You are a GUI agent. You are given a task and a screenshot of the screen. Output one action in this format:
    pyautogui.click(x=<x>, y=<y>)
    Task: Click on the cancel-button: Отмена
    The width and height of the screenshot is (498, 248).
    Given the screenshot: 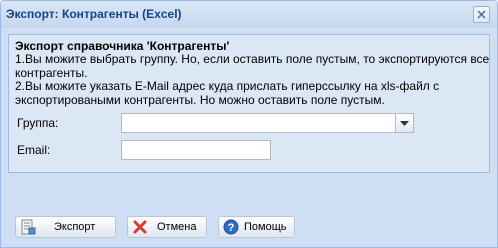 What is the action you would take?
    pyautogui.click(x=167, y=227)
    